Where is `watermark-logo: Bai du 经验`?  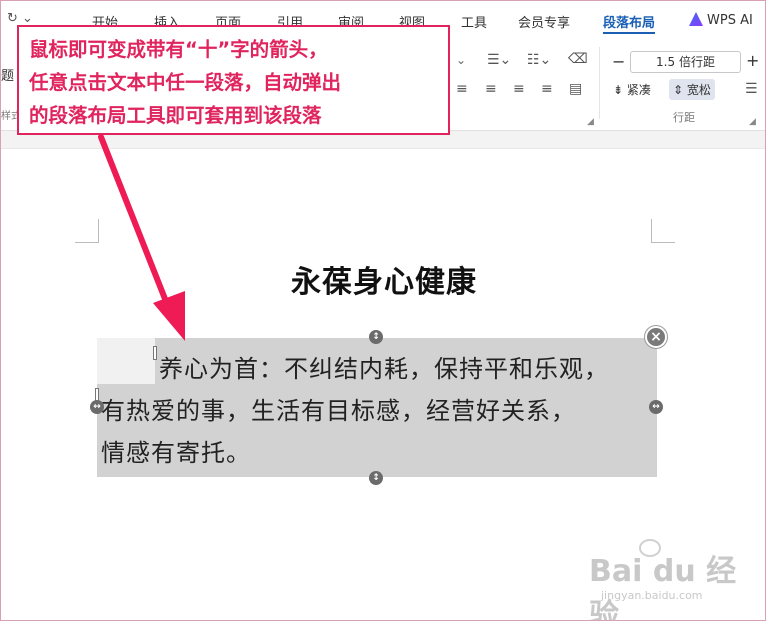 watermark-logo: Bai du 经验 is located at coordinates (663, 587).